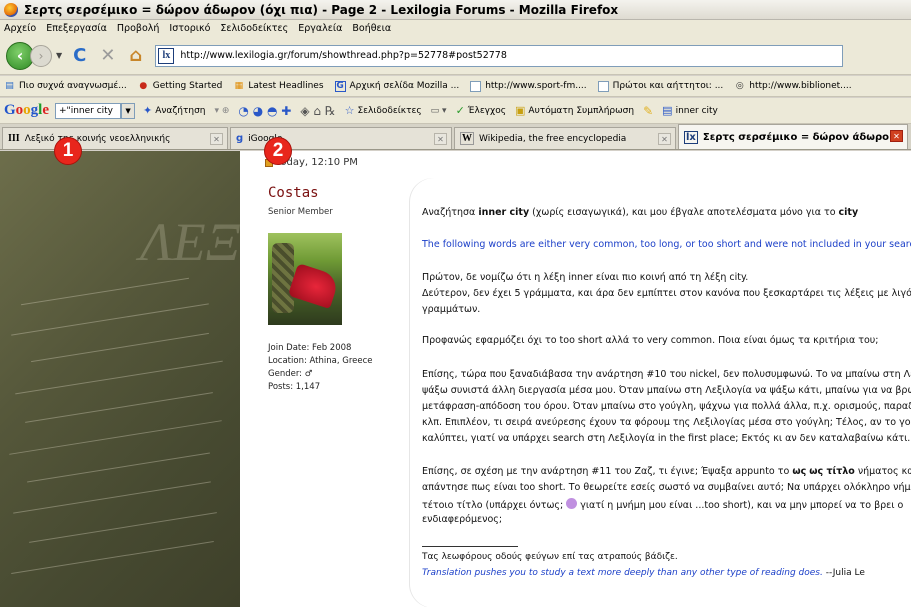 The width and height of the screenshot is (911, 607). Describe the element at coordinates (462, 519) in the screenshot. I see `post-line-15: ενδιαφερόμενος;` at that location.